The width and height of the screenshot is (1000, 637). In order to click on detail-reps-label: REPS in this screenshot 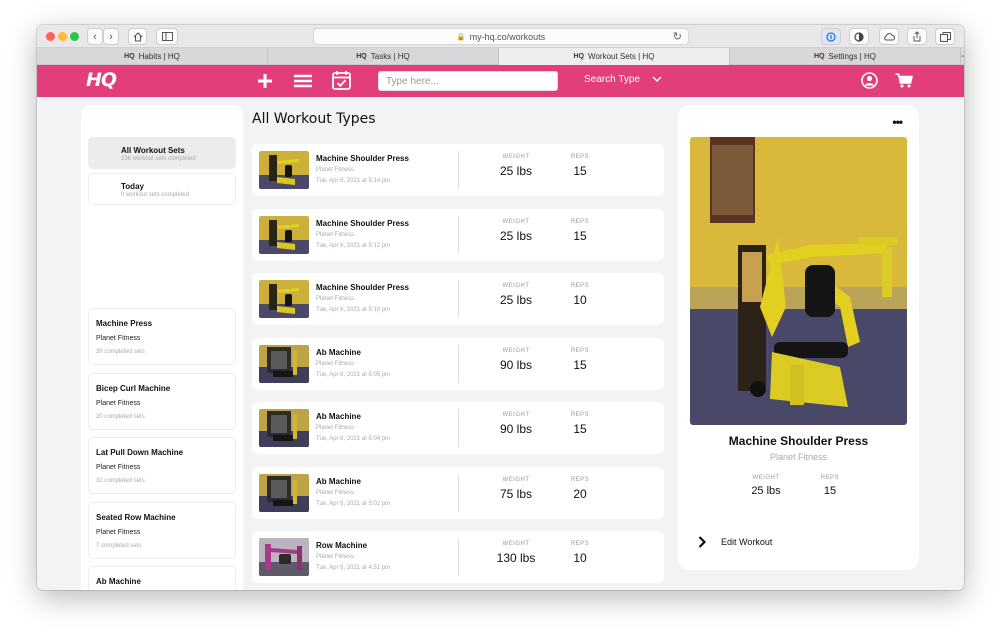, I will do `click(830, 478)`.